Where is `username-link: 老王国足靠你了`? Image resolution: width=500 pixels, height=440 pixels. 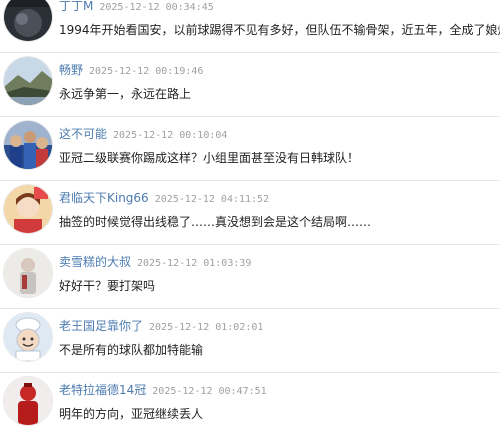
username-link: 老王国足靠你了 is located at coordinates (101, 326).